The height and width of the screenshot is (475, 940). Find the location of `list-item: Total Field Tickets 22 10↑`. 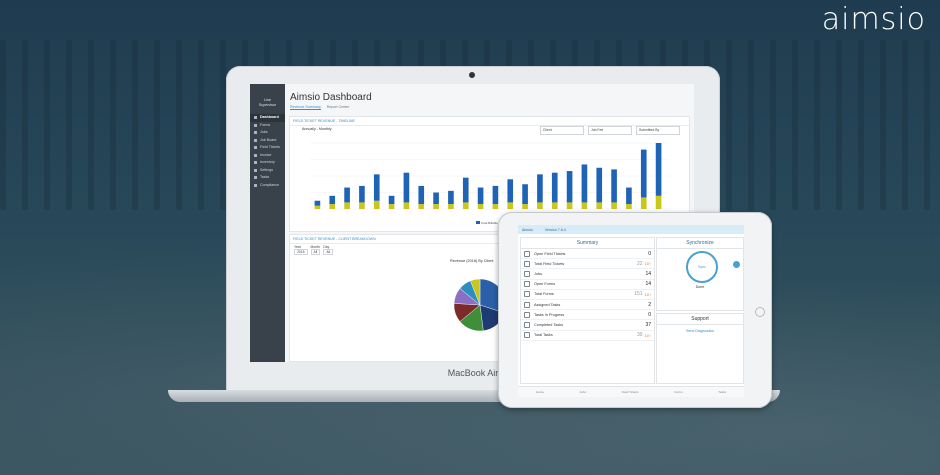

list-item: Total Field Tickets 22 10↑ is located at coordinates (587, 264).